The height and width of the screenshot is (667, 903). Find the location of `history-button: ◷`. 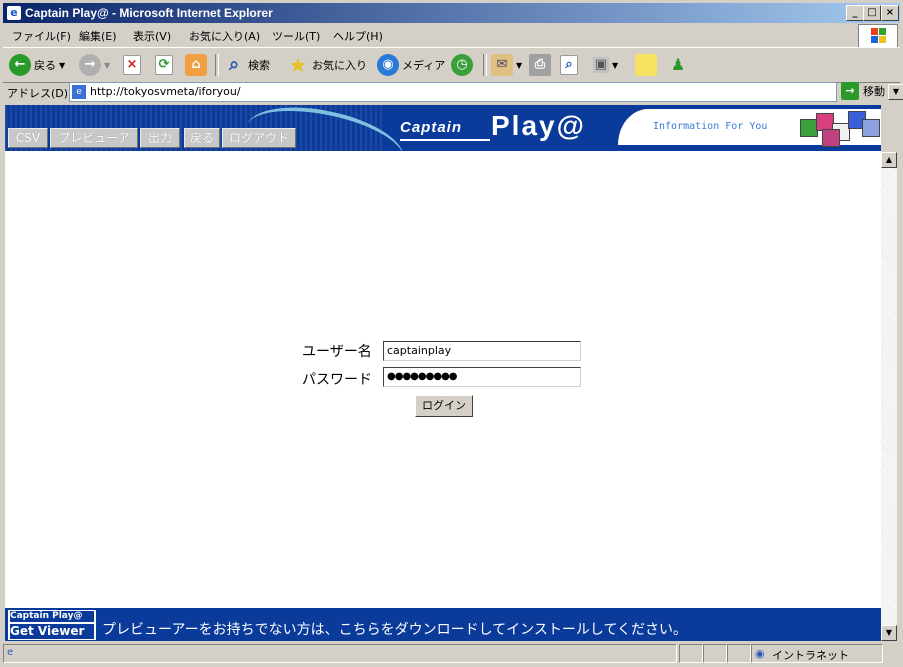

history-button: ◷ is located at coordinates (462, 65).